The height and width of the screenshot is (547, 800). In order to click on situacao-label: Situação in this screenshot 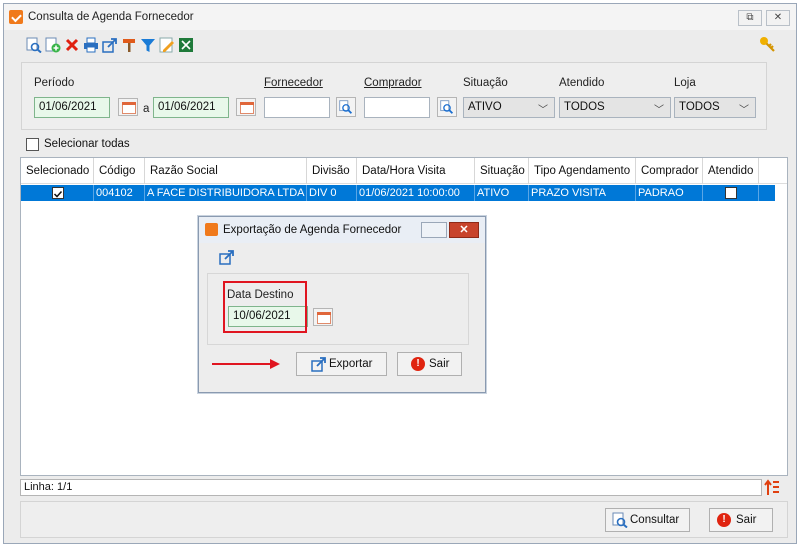, I will do `click(485, 83)`.